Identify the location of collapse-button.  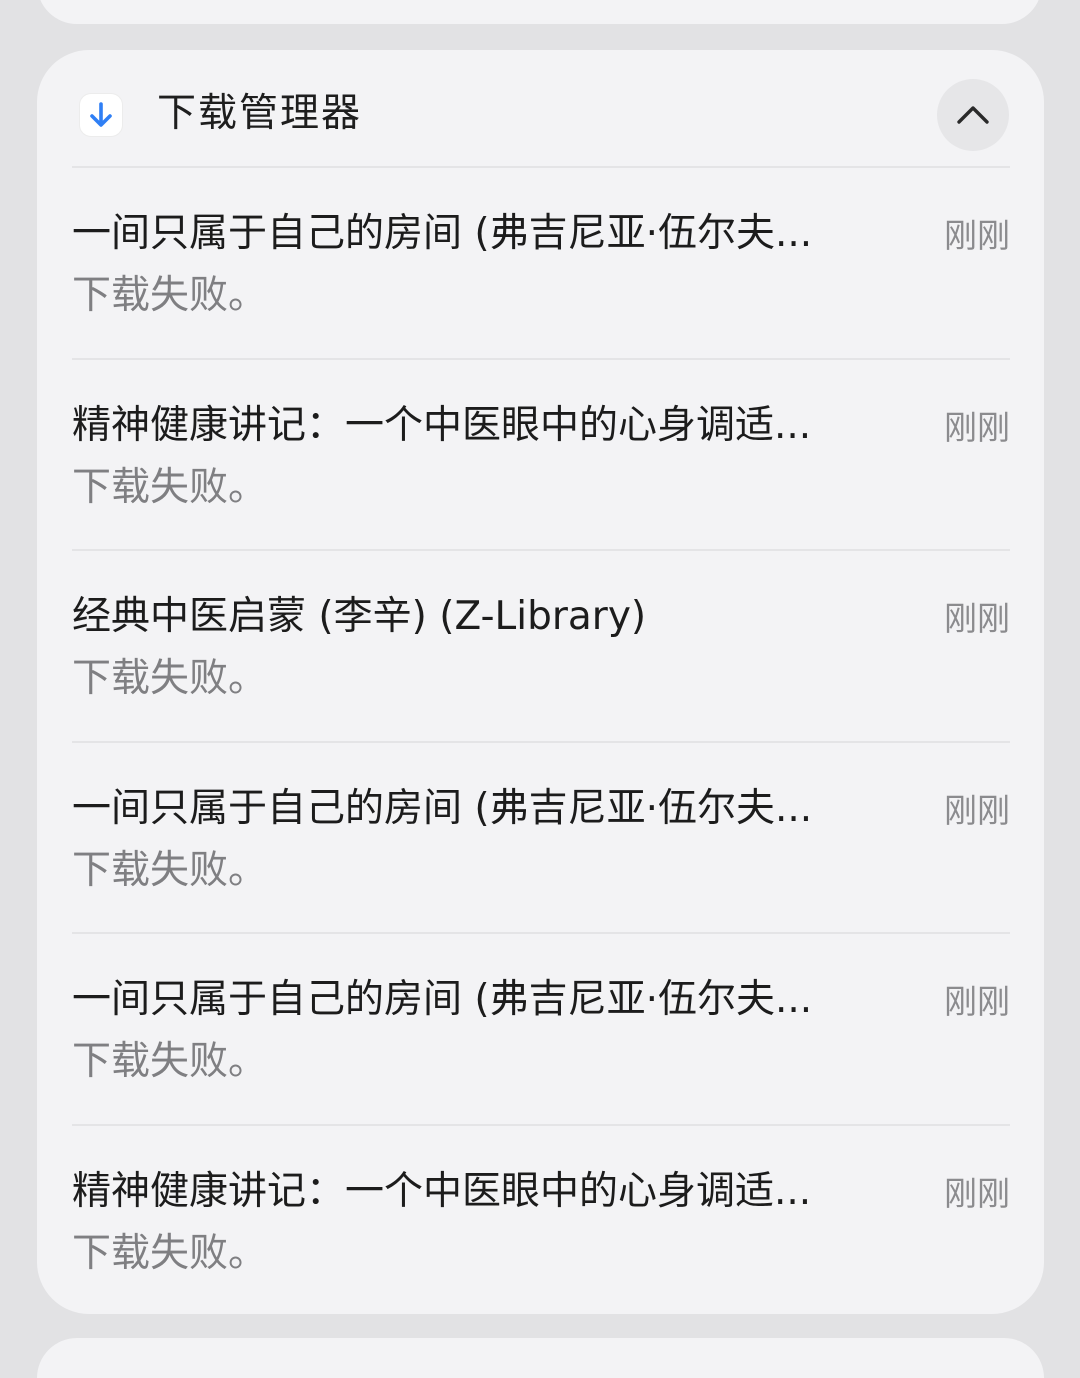
(973, 115).